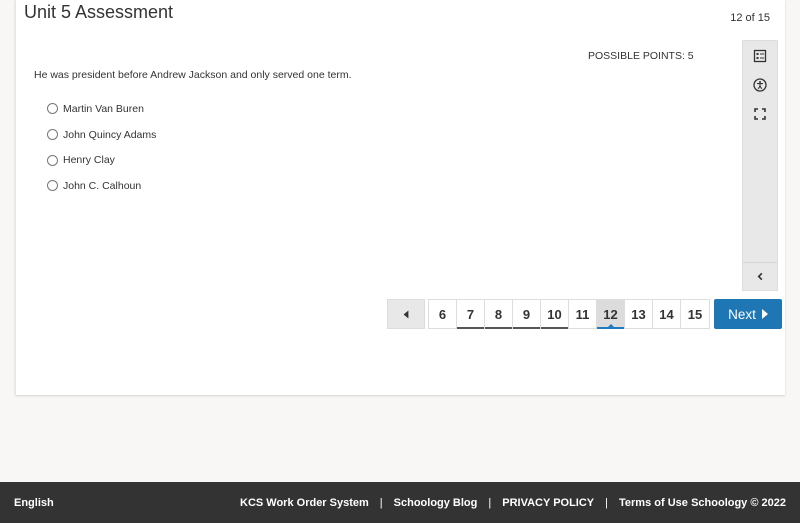 The image size is (800, 523). Describe the element at coordinates (639, 314) in the screenshot. I see `page-13: 13` at that location.